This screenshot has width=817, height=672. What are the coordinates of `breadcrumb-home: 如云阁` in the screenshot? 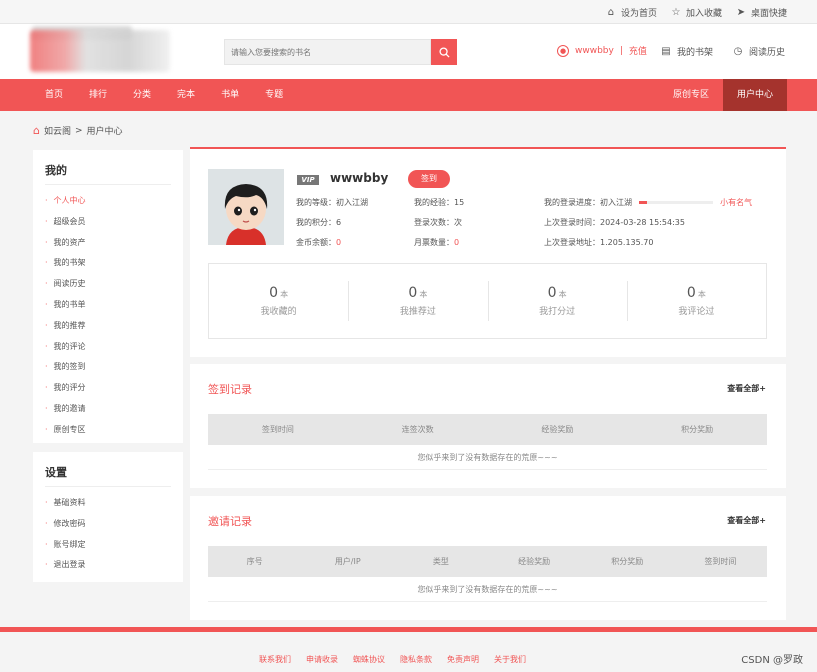 It's located at (57, 130).